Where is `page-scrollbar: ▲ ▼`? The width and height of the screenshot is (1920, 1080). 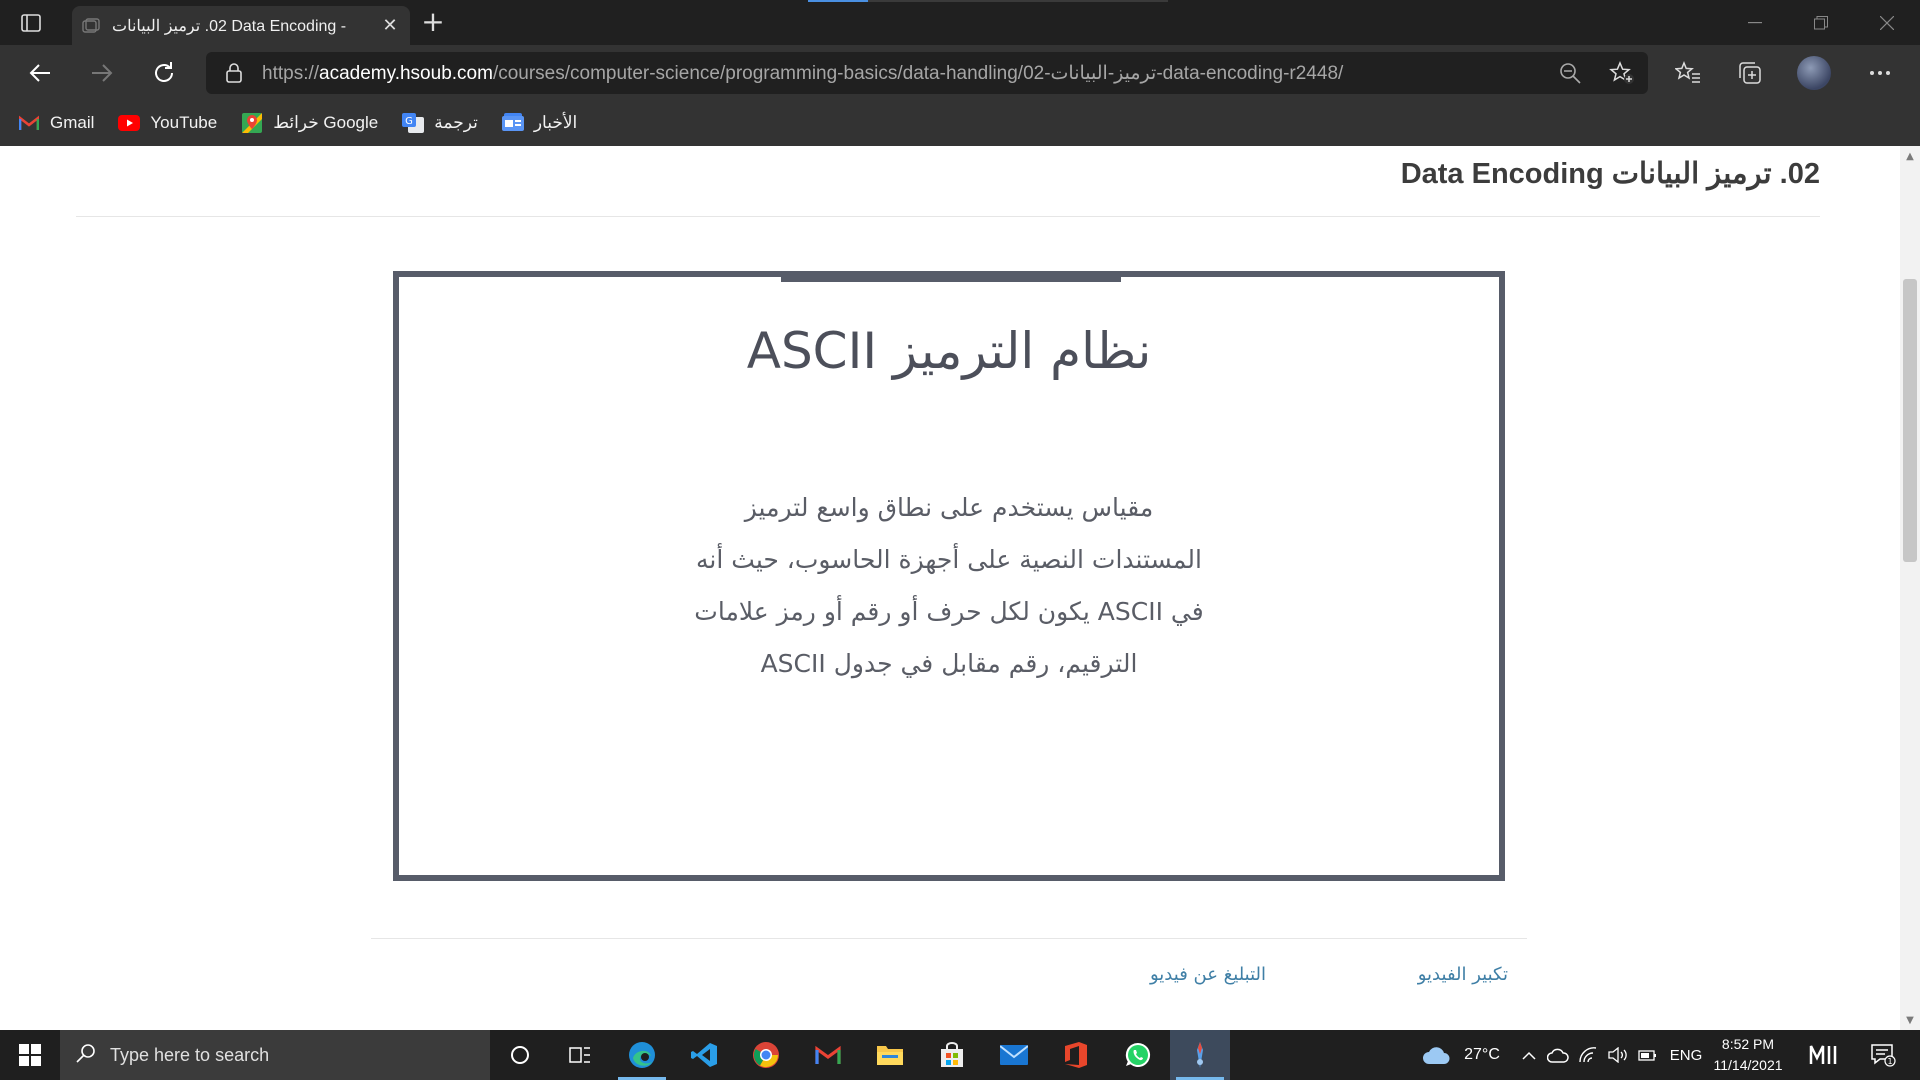 page-scrollbar: ▲ ▼ is located at coordinates (1910, 588).